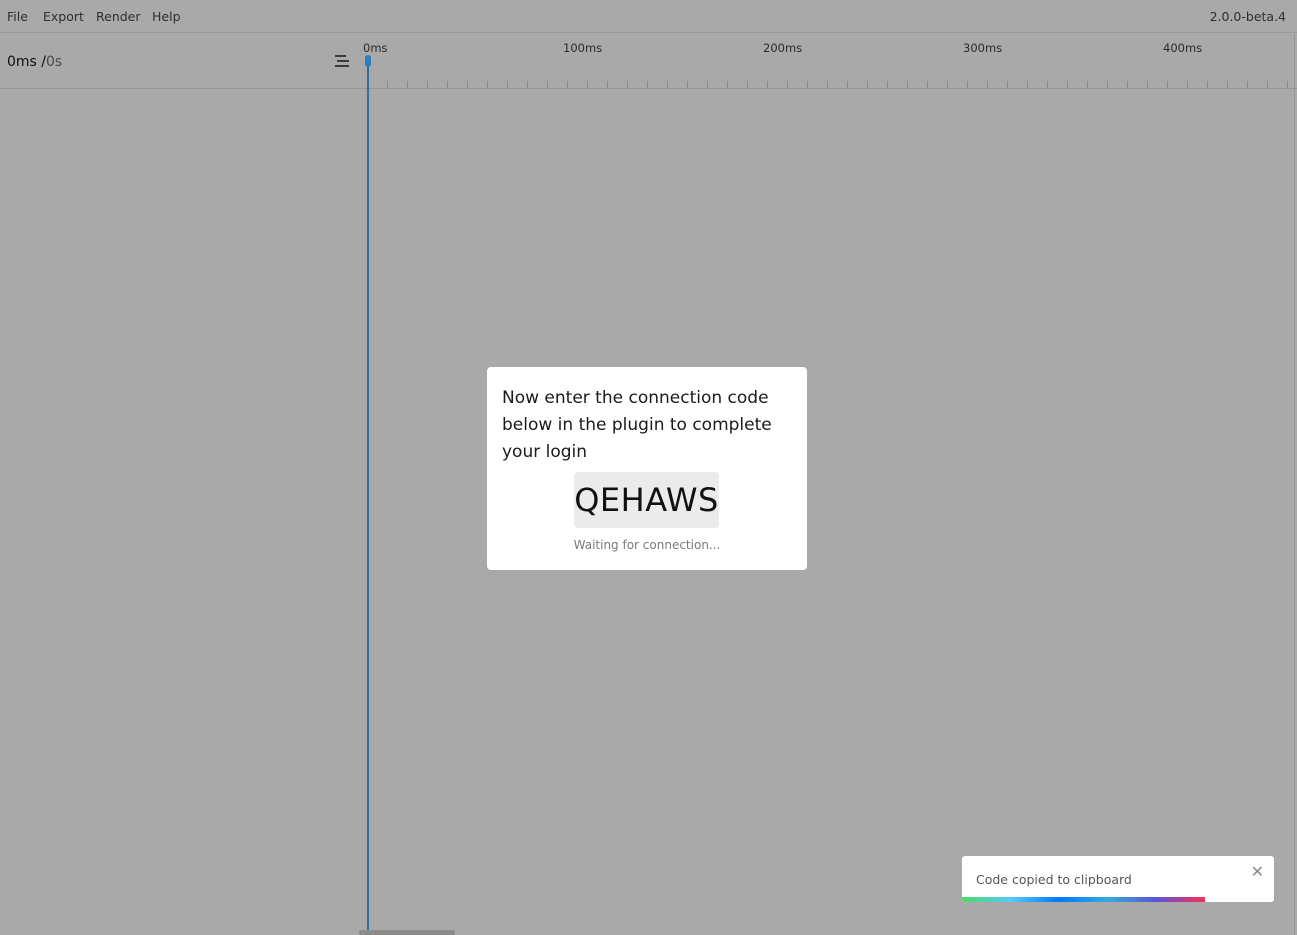 The height and width of the screenshot is (935, 1297). Describe the element at coordinates (1054, 879) in the screenshot. I see `toast-message: Code copied to clipboard` at that location.